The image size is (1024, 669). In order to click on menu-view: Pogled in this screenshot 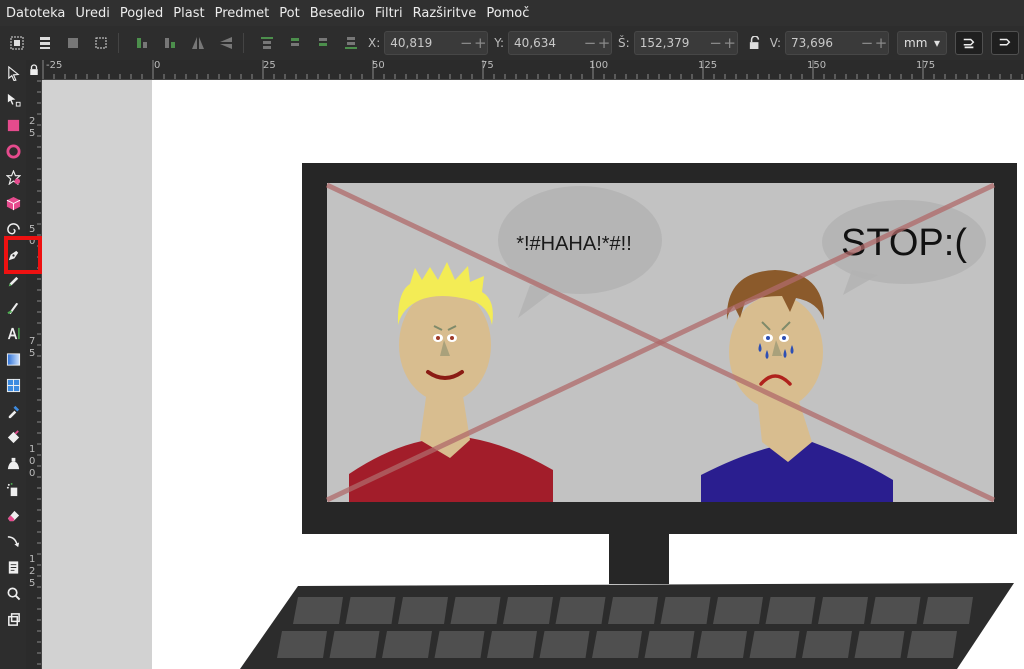, I will do `click(141, 13)`.